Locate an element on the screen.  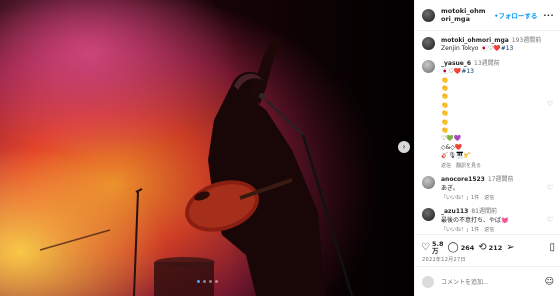
comment-time: 17週間前 is located at coordinates (500, 180).